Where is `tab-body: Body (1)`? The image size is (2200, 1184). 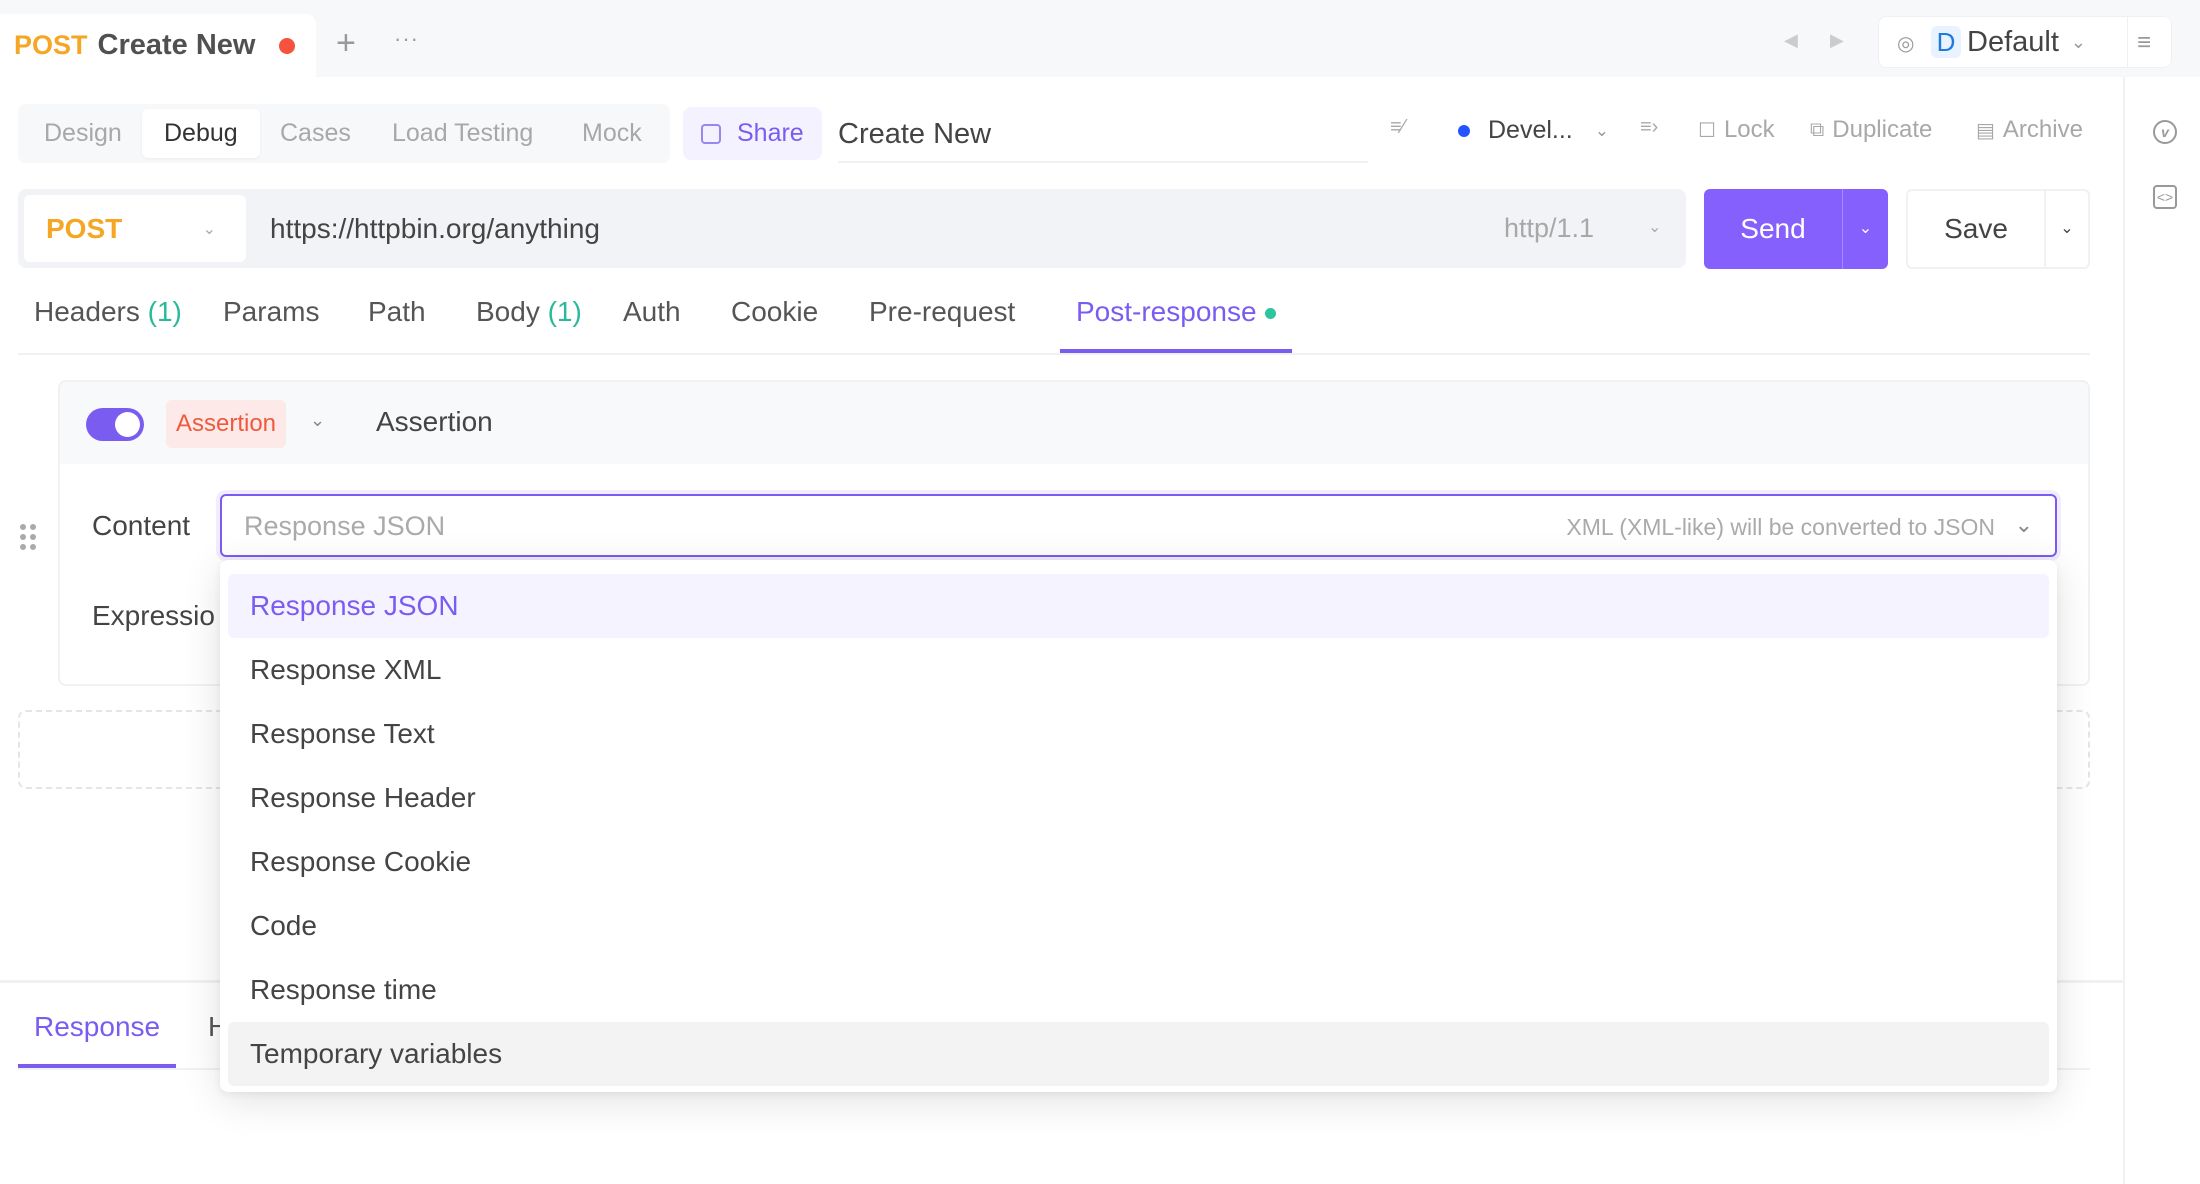 tab-body: Body (1) is located at coordinates (529, 321).